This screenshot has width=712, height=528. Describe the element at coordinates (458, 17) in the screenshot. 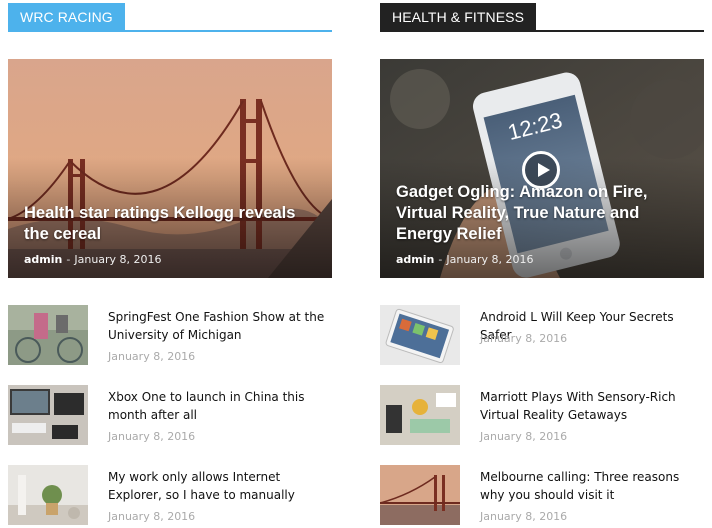

I see `block-title-health-fitness: HEALTH & FITNESS` at that location.